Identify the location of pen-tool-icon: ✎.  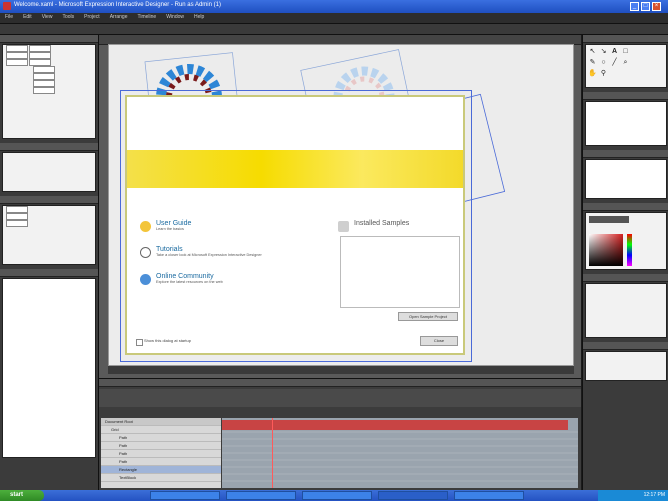
(592, 62).